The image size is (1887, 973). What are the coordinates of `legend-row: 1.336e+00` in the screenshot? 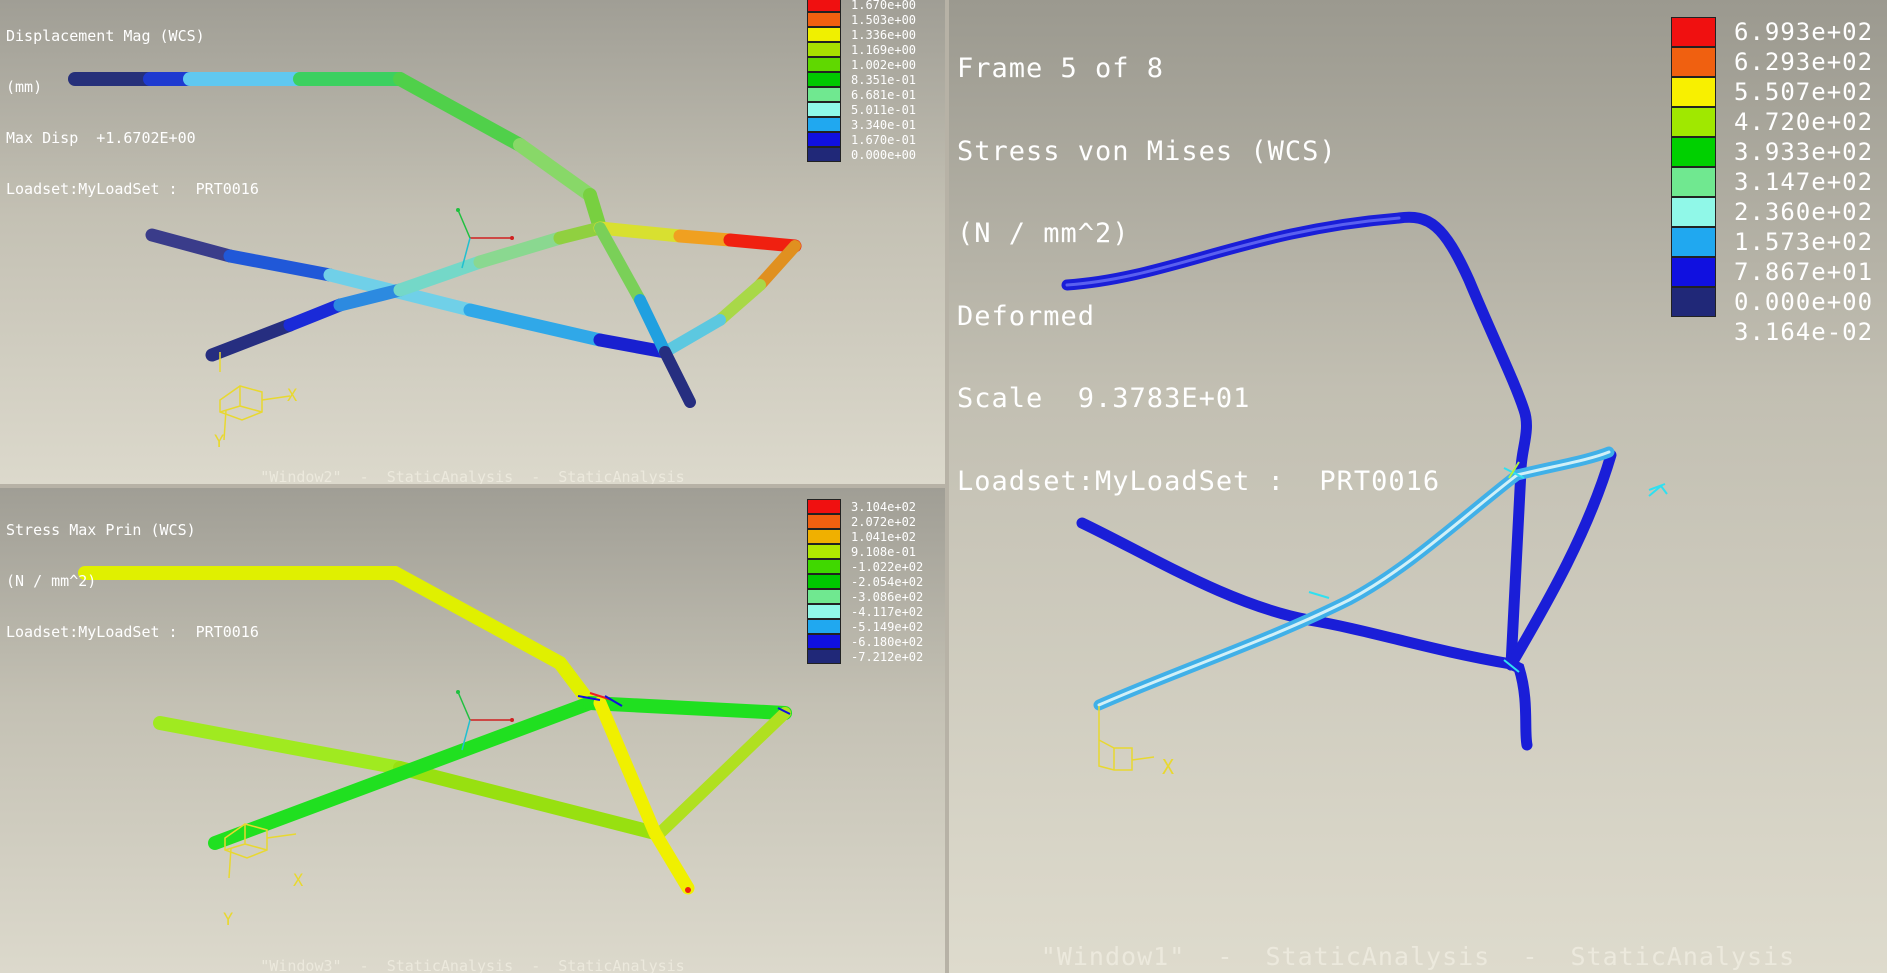 It's located at (861, 34).